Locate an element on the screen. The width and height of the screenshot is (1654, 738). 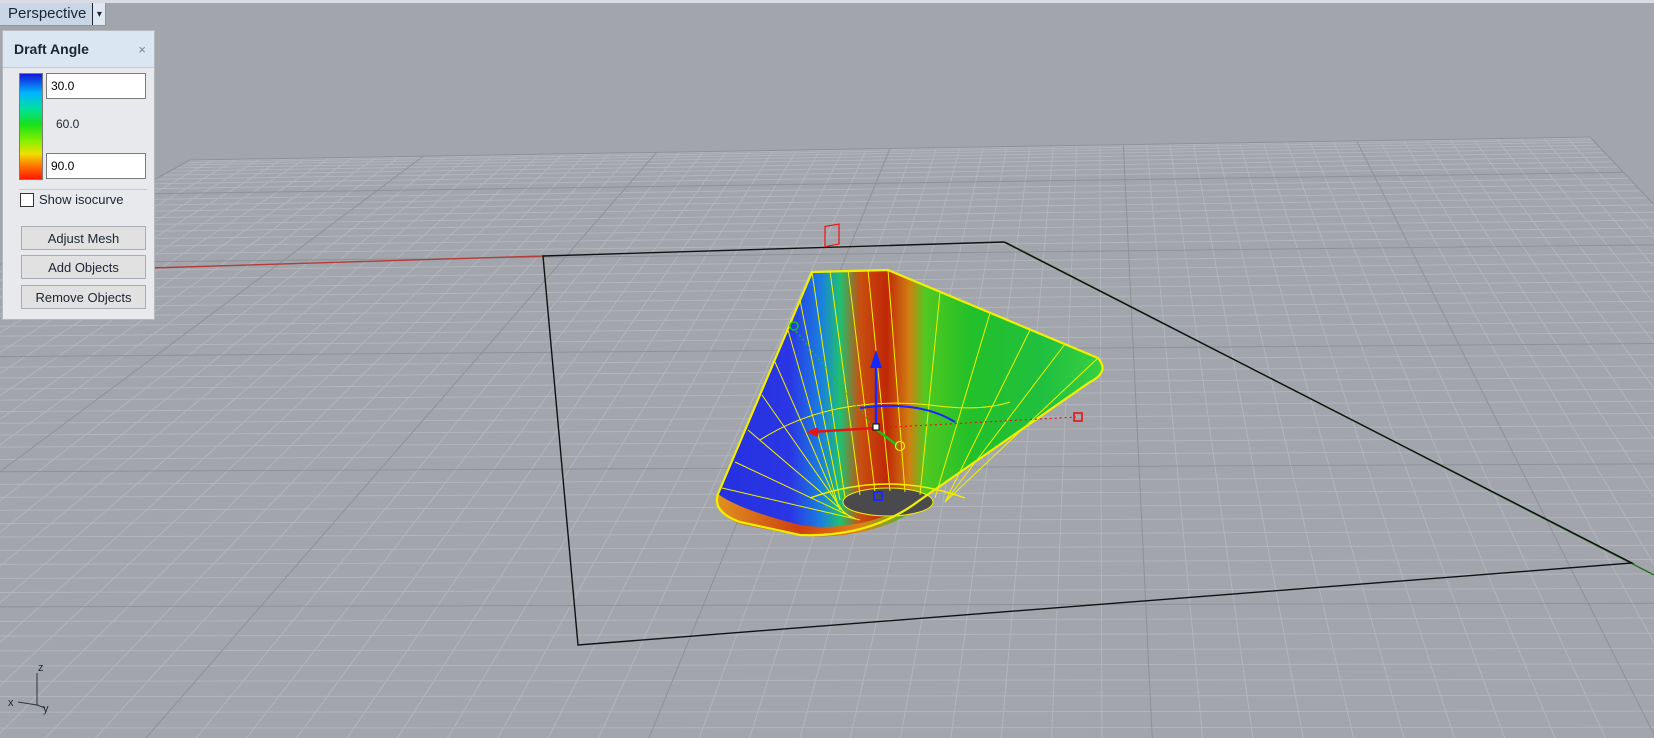
mid-angle-label: 60.0 is located at coordinates (68, 124).